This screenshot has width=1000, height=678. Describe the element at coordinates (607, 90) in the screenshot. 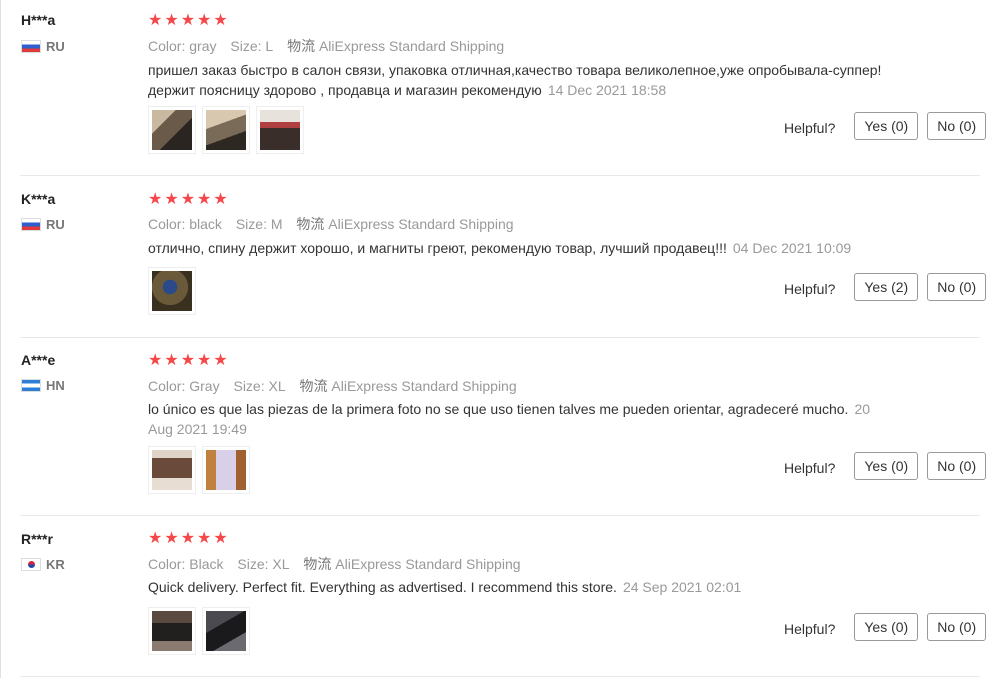

I see `review-date: 14 Dec 2021 18:58` at that location.